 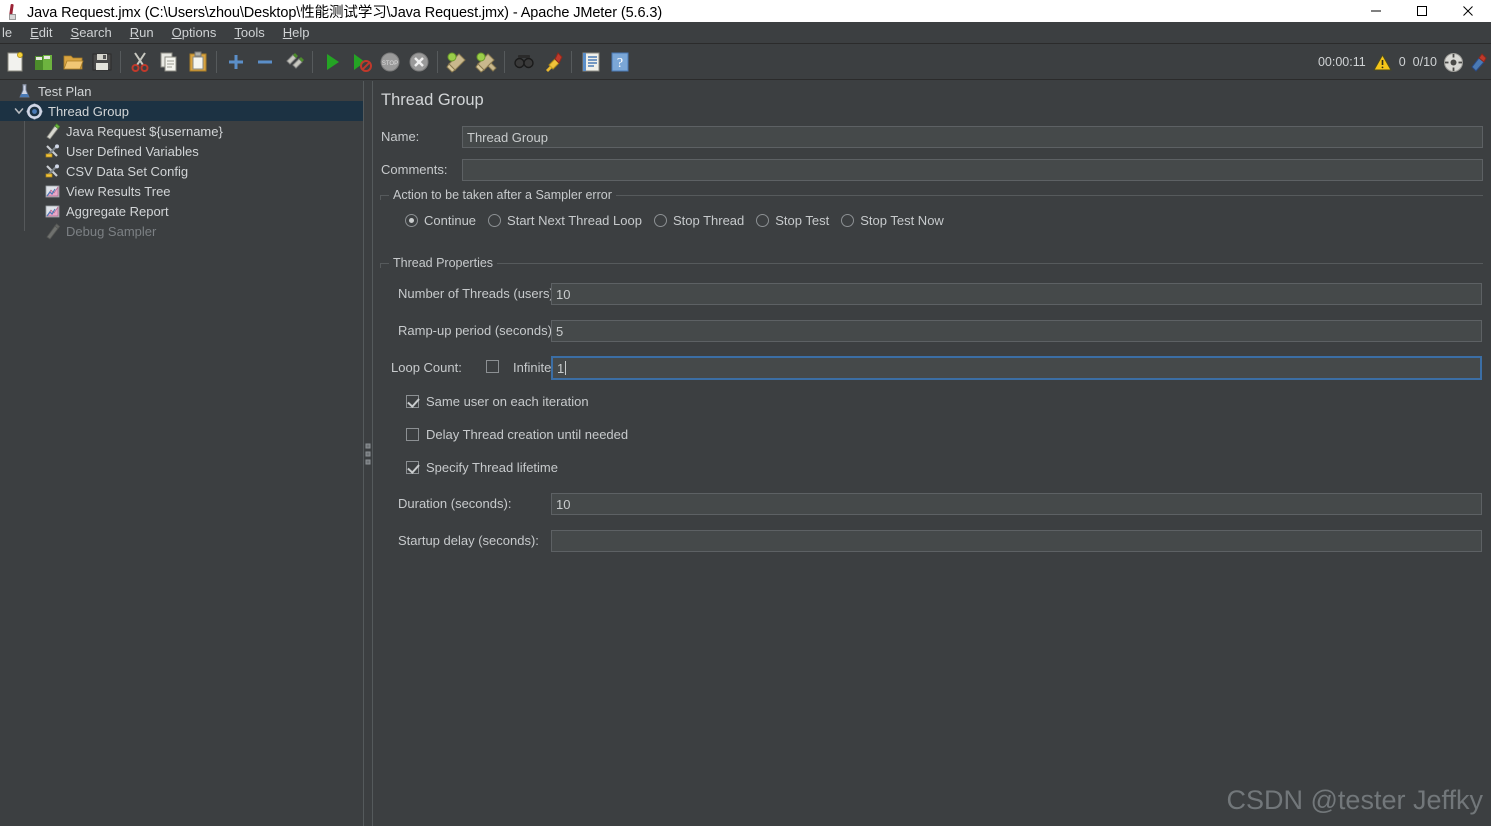 What do you see at coordinates (41, 32) in the screenshot?
I see `menu-edit: Edit` at bounding box center [41, 32].